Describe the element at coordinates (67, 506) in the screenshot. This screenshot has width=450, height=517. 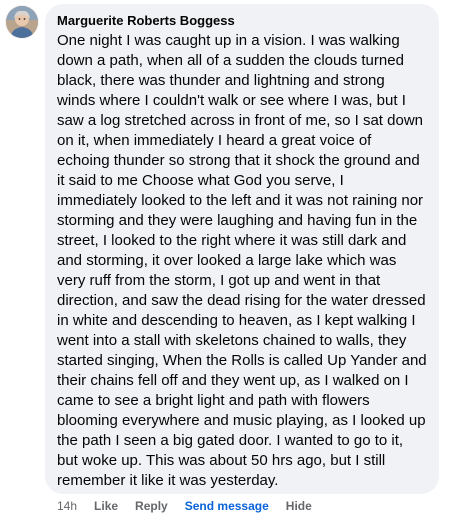
I see `timestamp: 14h` at that location.